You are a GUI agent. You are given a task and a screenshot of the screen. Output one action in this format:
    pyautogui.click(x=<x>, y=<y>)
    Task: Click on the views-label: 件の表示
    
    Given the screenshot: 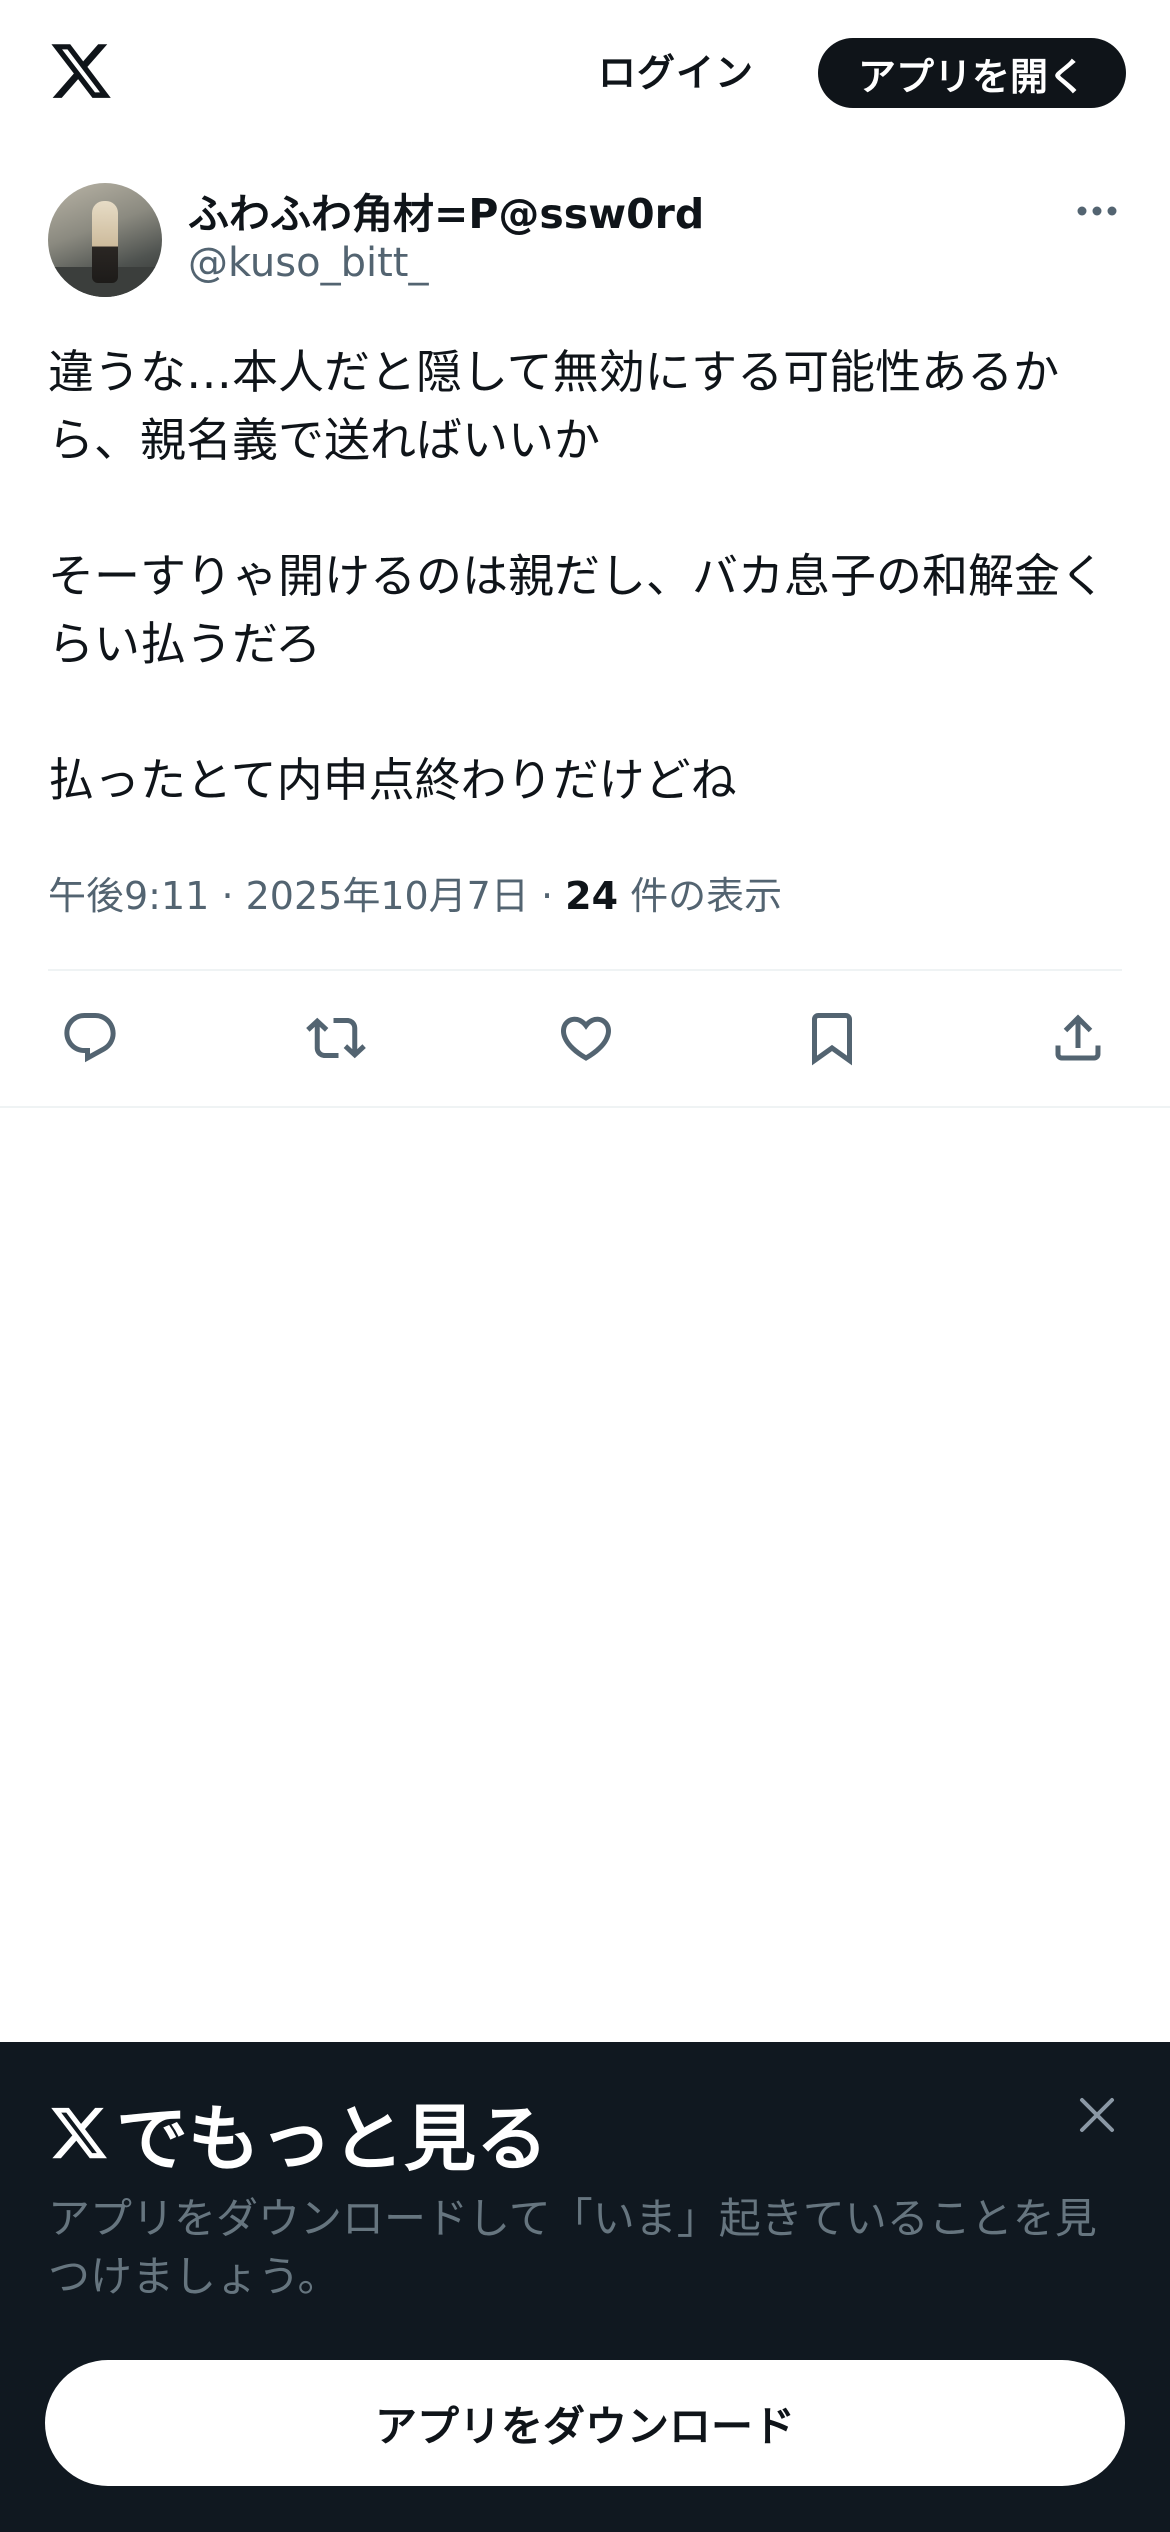 What is the action you would take?
    pyautogui.click(x=706, y=896)
    